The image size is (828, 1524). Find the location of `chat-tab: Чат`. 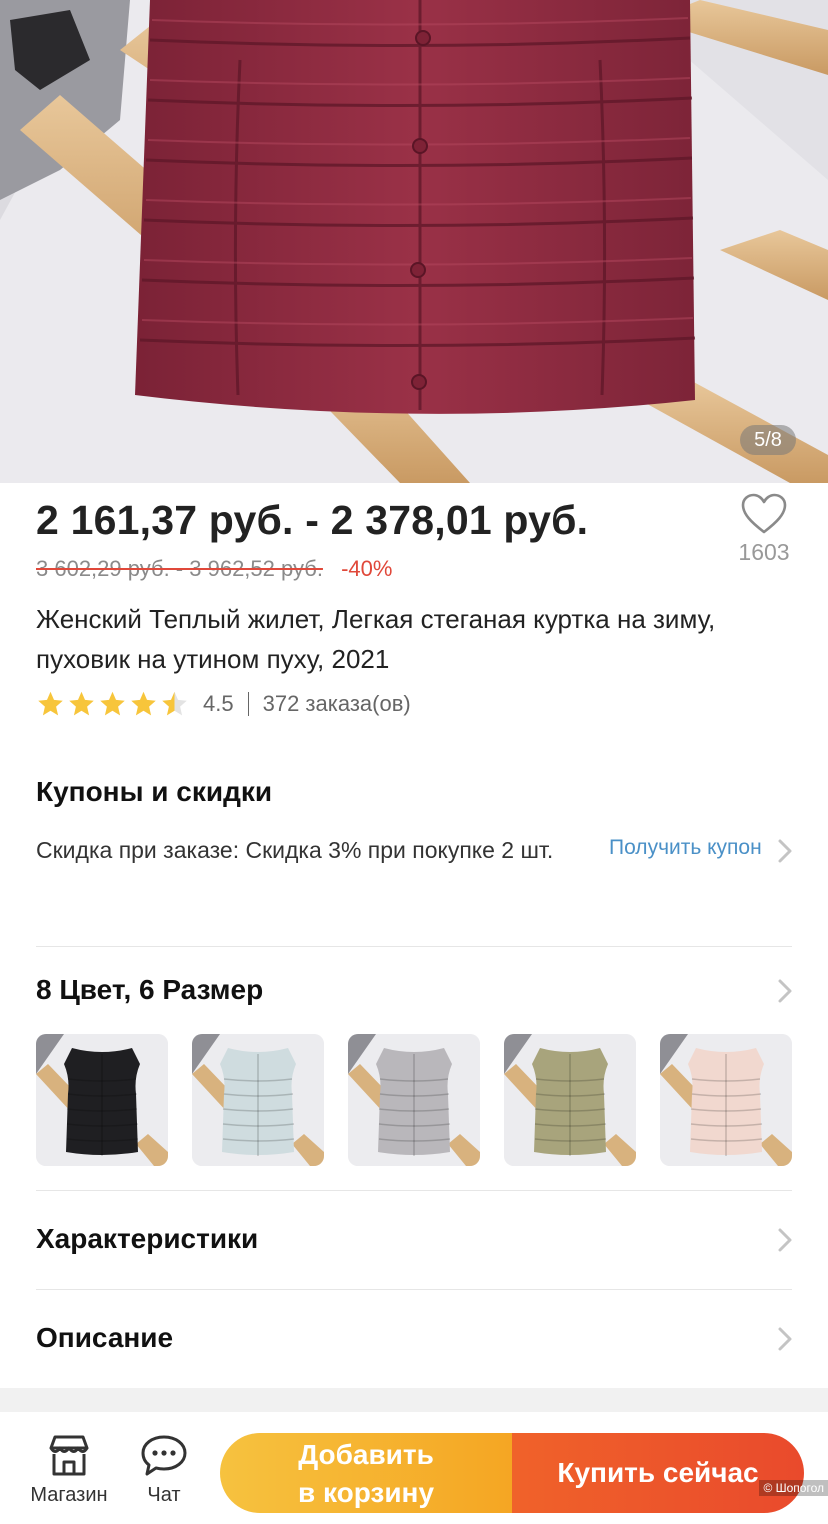

chat-tab: Чат is located at coordinates (164, 1470).